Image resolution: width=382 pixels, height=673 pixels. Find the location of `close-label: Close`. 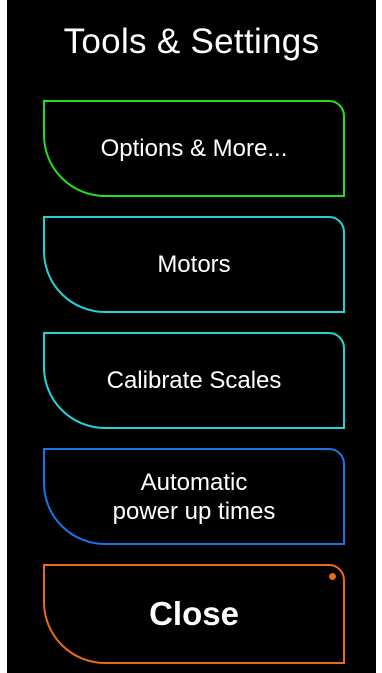

close-label: Close is located at coordinates (194, 613).